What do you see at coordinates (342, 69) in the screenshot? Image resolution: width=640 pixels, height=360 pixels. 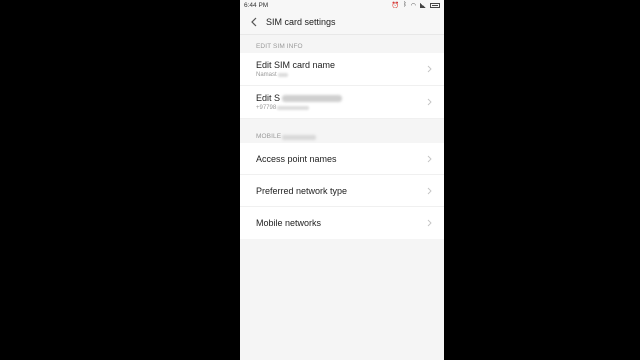 I see `edit-sim-card-name-item: Edit SIM card name Namast` at bounding box center [342, 69].